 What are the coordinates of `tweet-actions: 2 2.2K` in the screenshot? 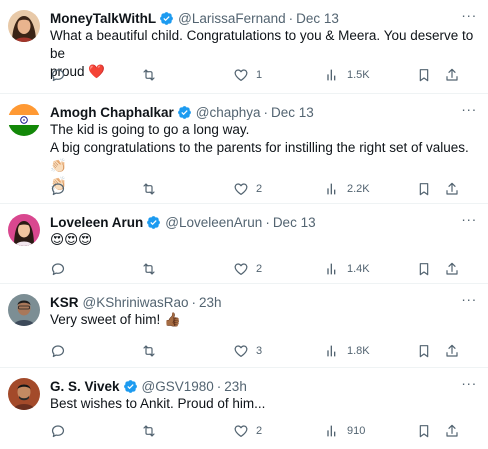 It's located at (260, 189).